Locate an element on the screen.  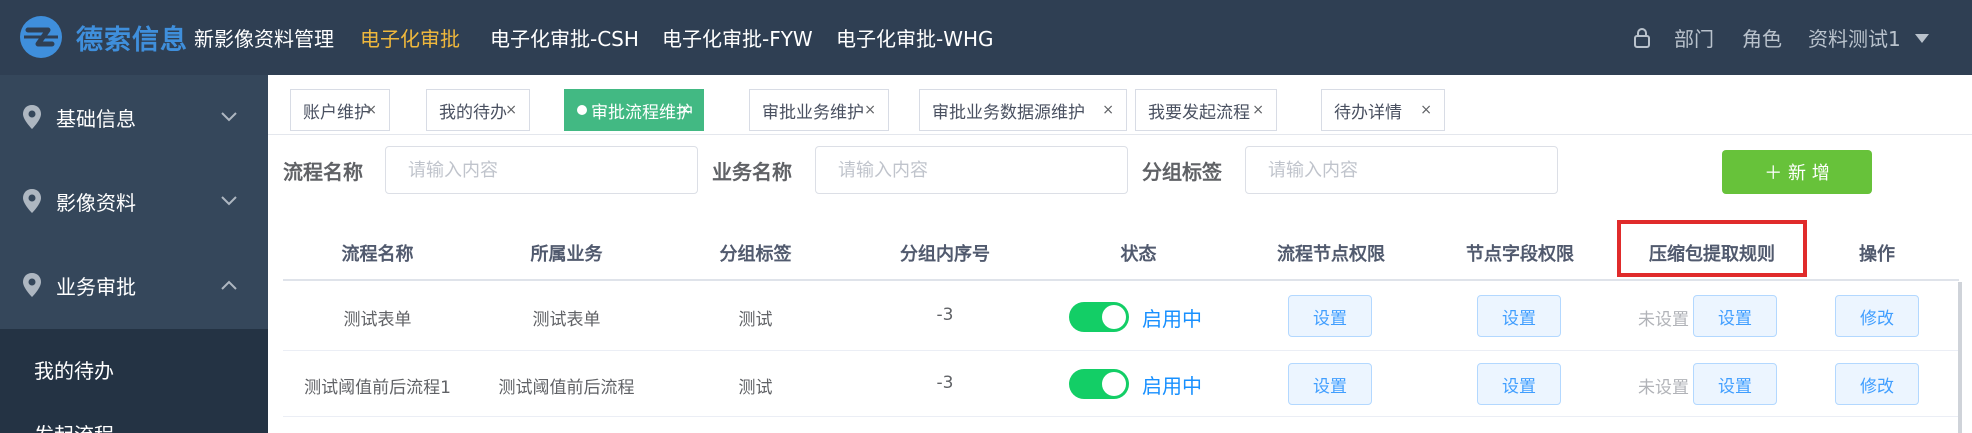
tab-start-my-process: 我要发起流程 × is located at coordinates (1206, 110).